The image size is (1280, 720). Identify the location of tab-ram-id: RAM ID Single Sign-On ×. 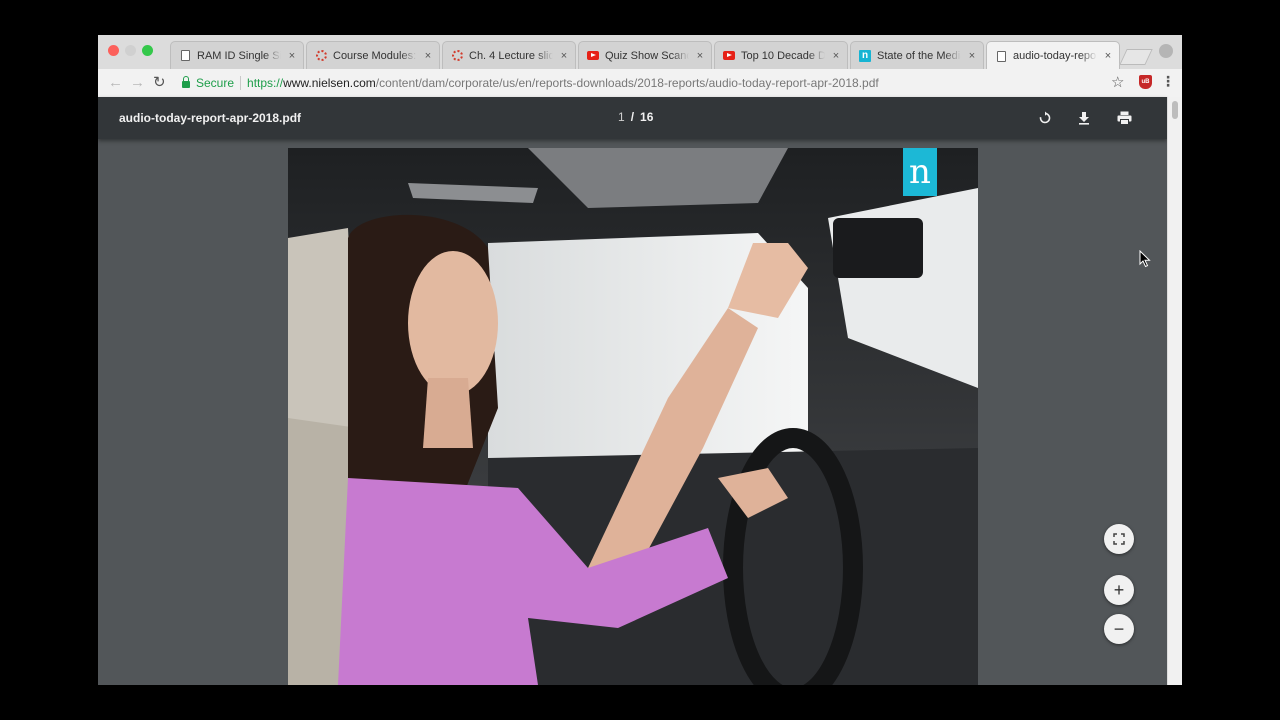
(237, 55).